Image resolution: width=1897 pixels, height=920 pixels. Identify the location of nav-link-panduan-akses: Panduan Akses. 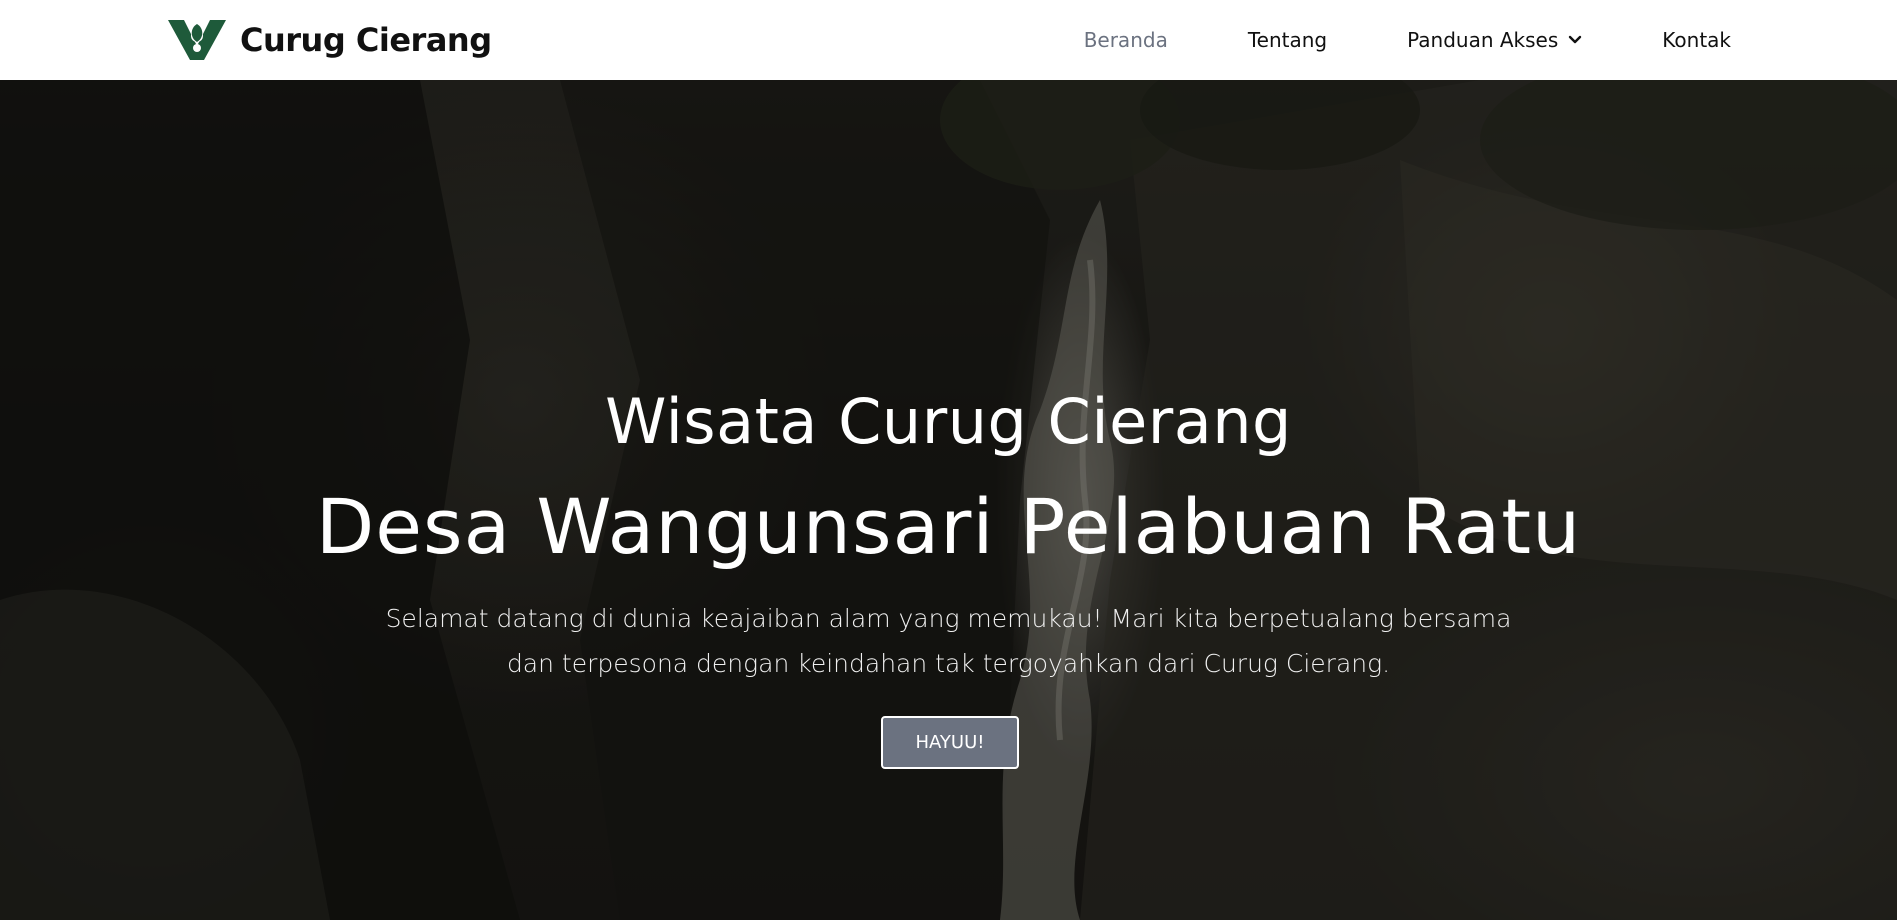
(1494, 40).